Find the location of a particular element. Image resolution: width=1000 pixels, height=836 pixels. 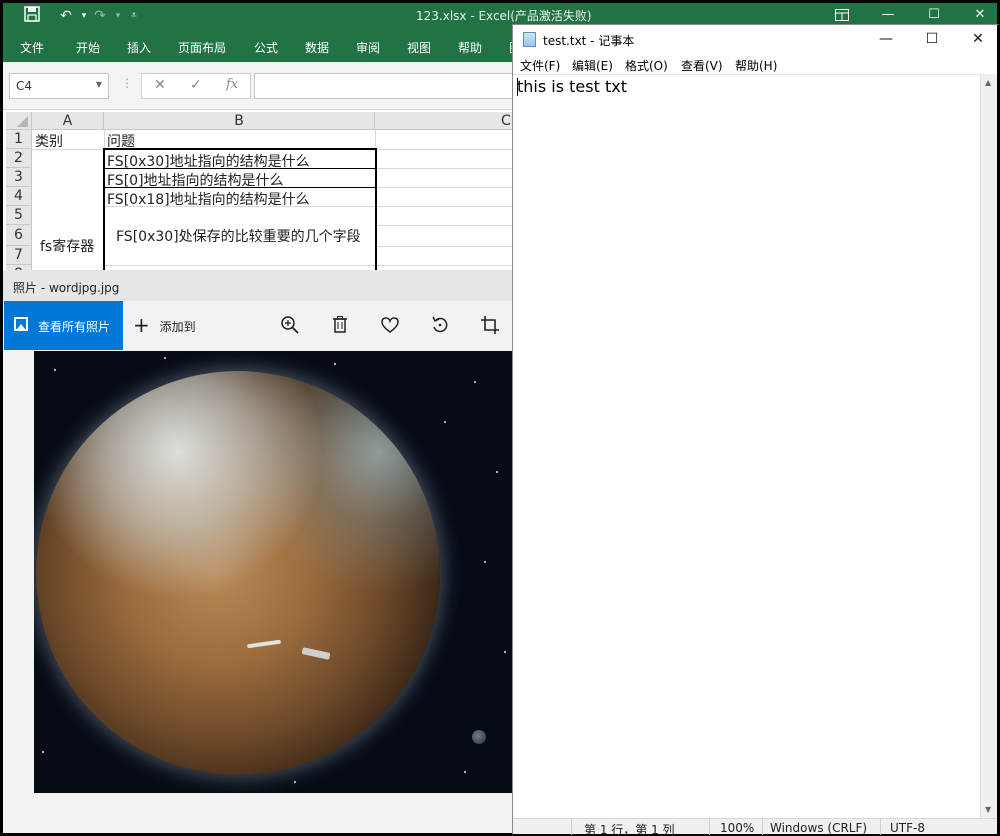

row-header-7: 7 is located at coordinates (19, 255).